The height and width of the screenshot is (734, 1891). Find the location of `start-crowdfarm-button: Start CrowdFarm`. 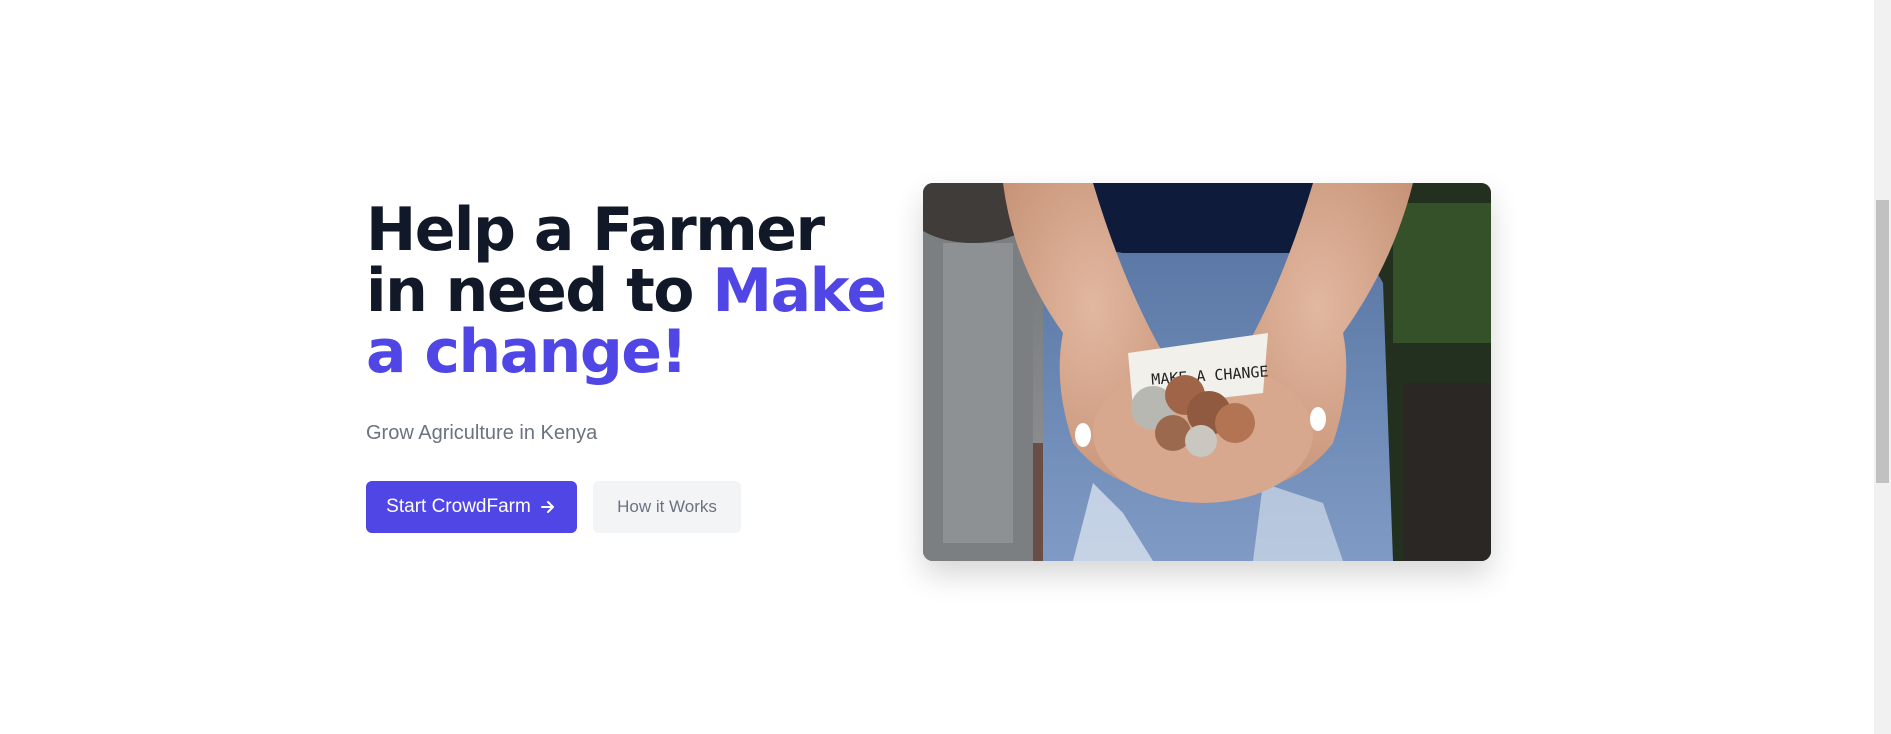

start-crowdfarm-button: Start CrowdFarm is located at coordinates (471, 507).